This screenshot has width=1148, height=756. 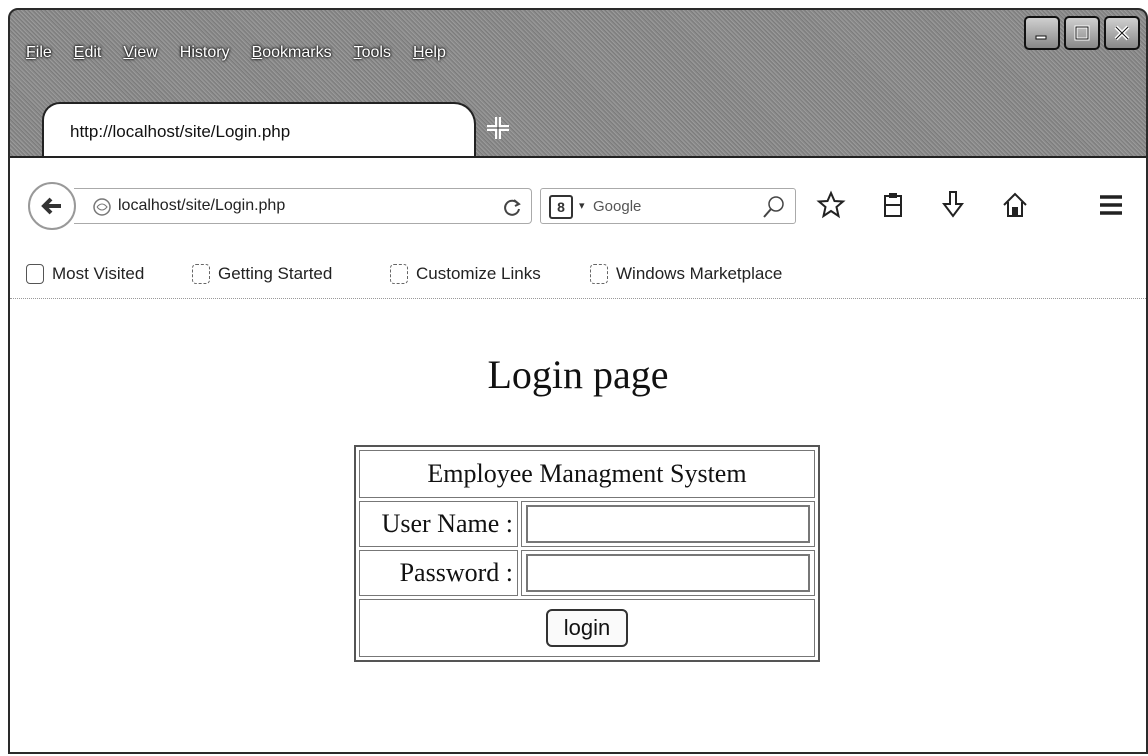 I want to click on close-button, so click(x=1122, y=33).